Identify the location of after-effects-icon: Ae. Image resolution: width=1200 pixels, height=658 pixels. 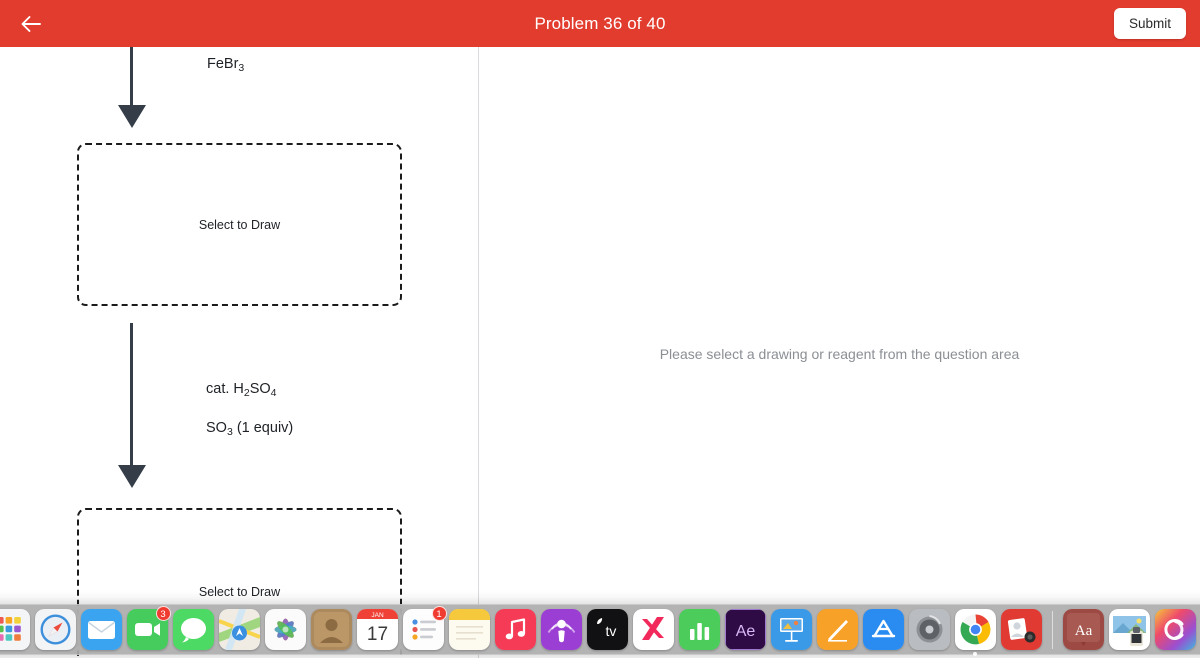
(745, 629).